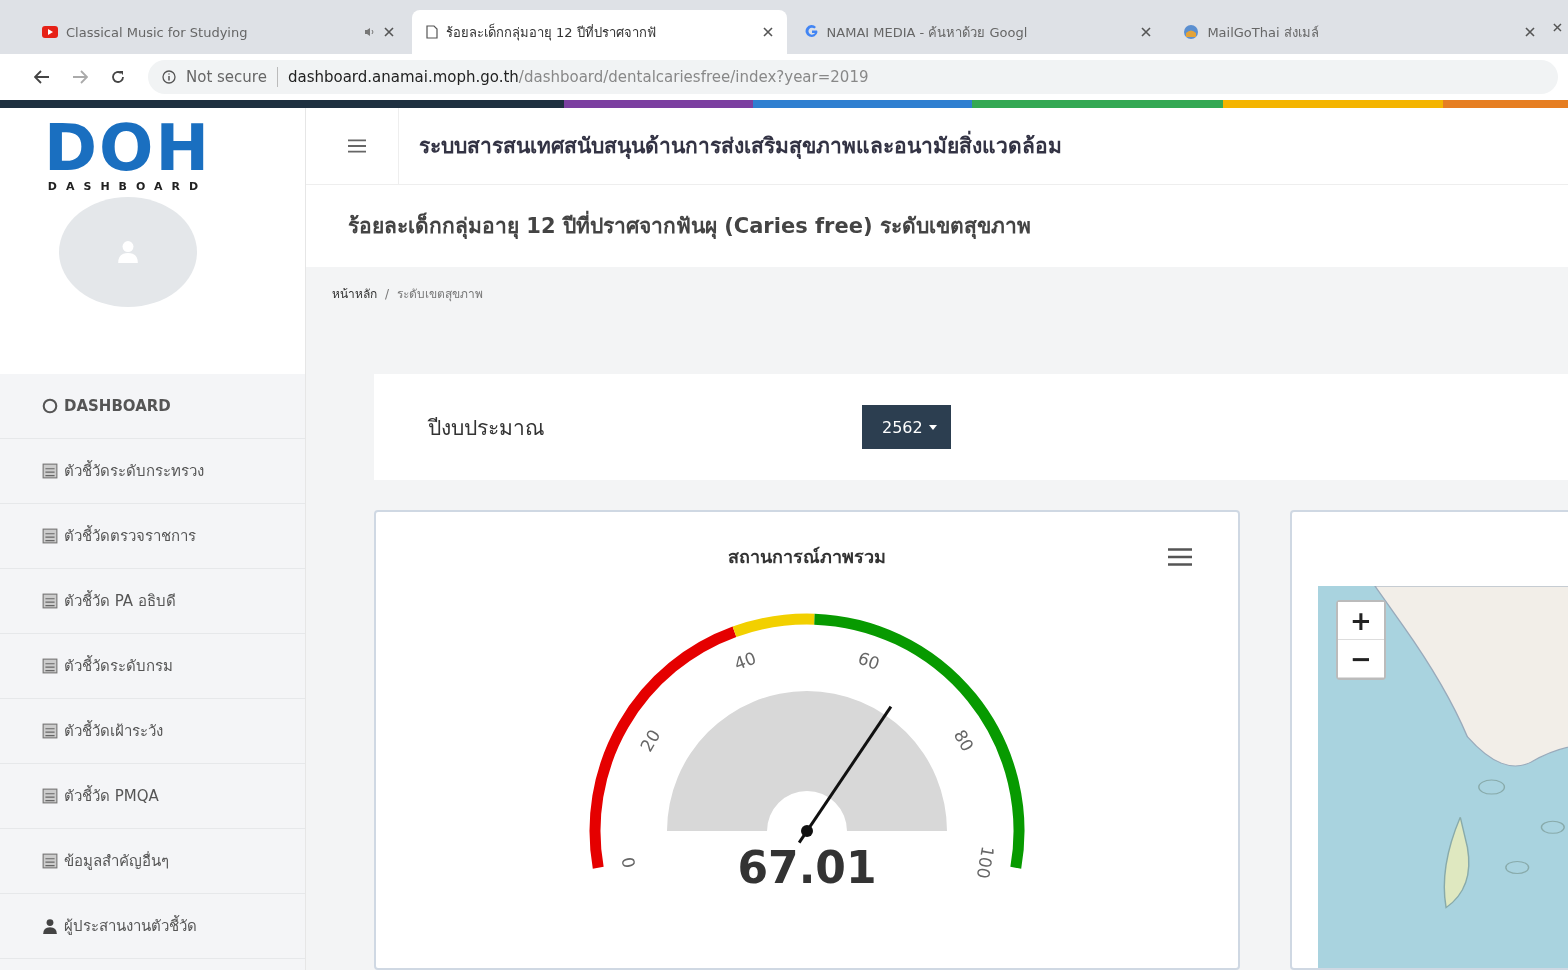 The image size is (1568, 970). Describe the element at coordinates (807, 867) in the screenshot. I see `gauge-reading: 67.01` at that location.